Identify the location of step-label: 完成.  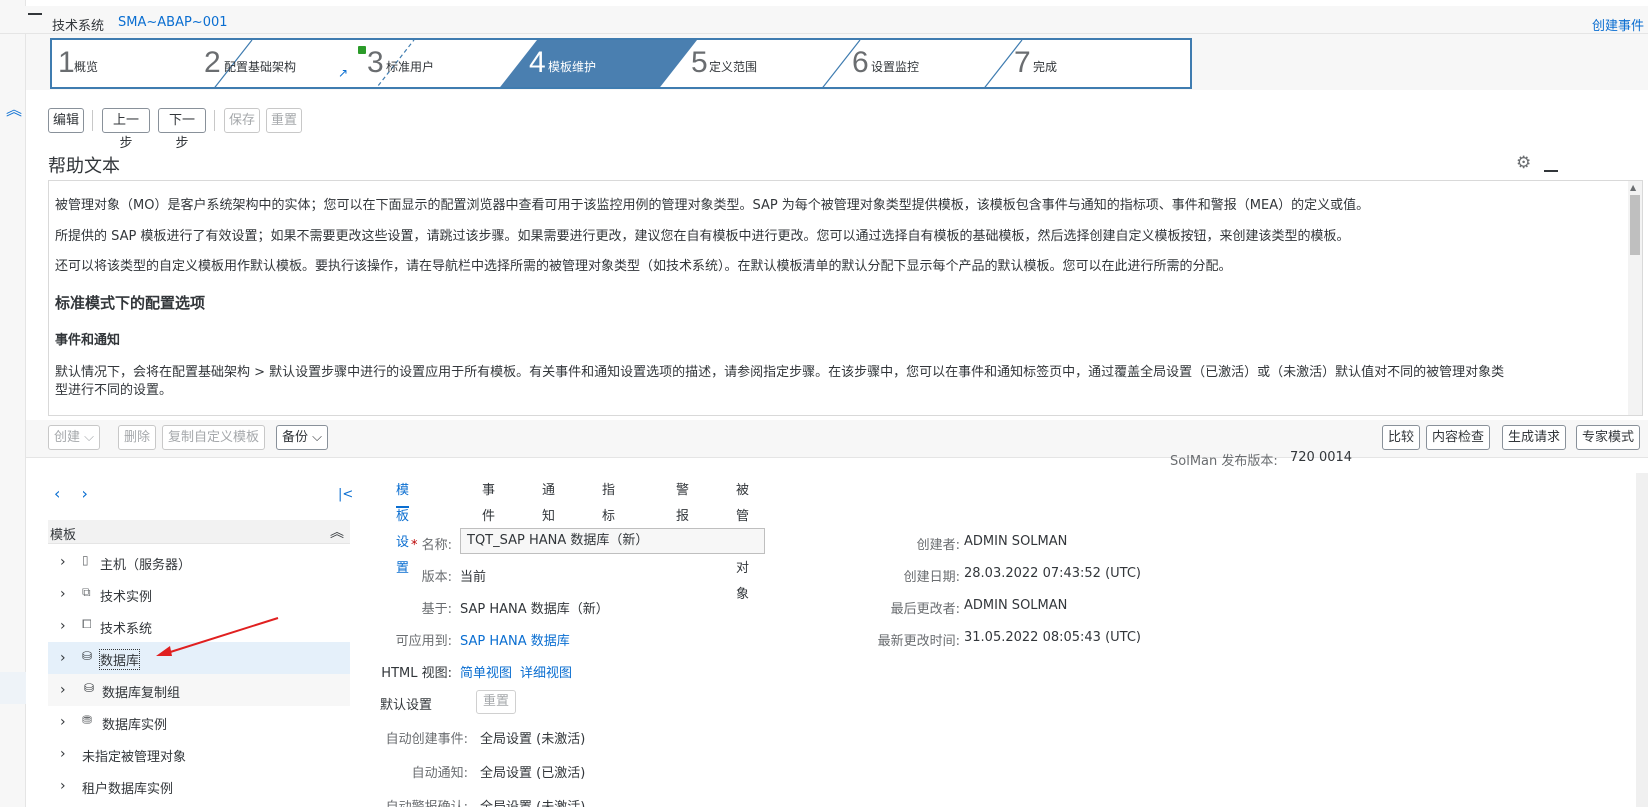
(1045, 67).